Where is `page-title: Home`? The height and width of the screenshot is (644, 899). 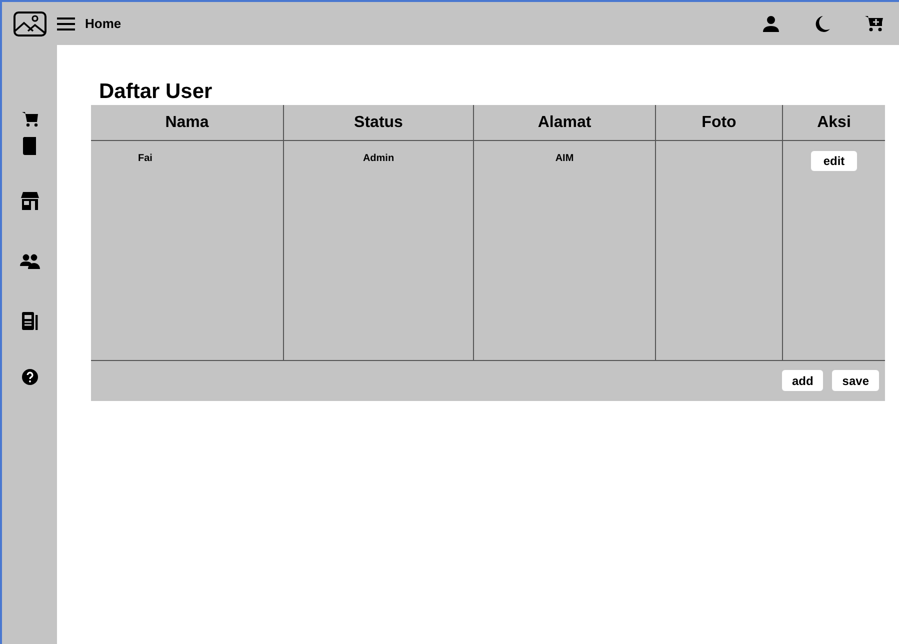
page-title: Home is located at coordinates (103, 23).